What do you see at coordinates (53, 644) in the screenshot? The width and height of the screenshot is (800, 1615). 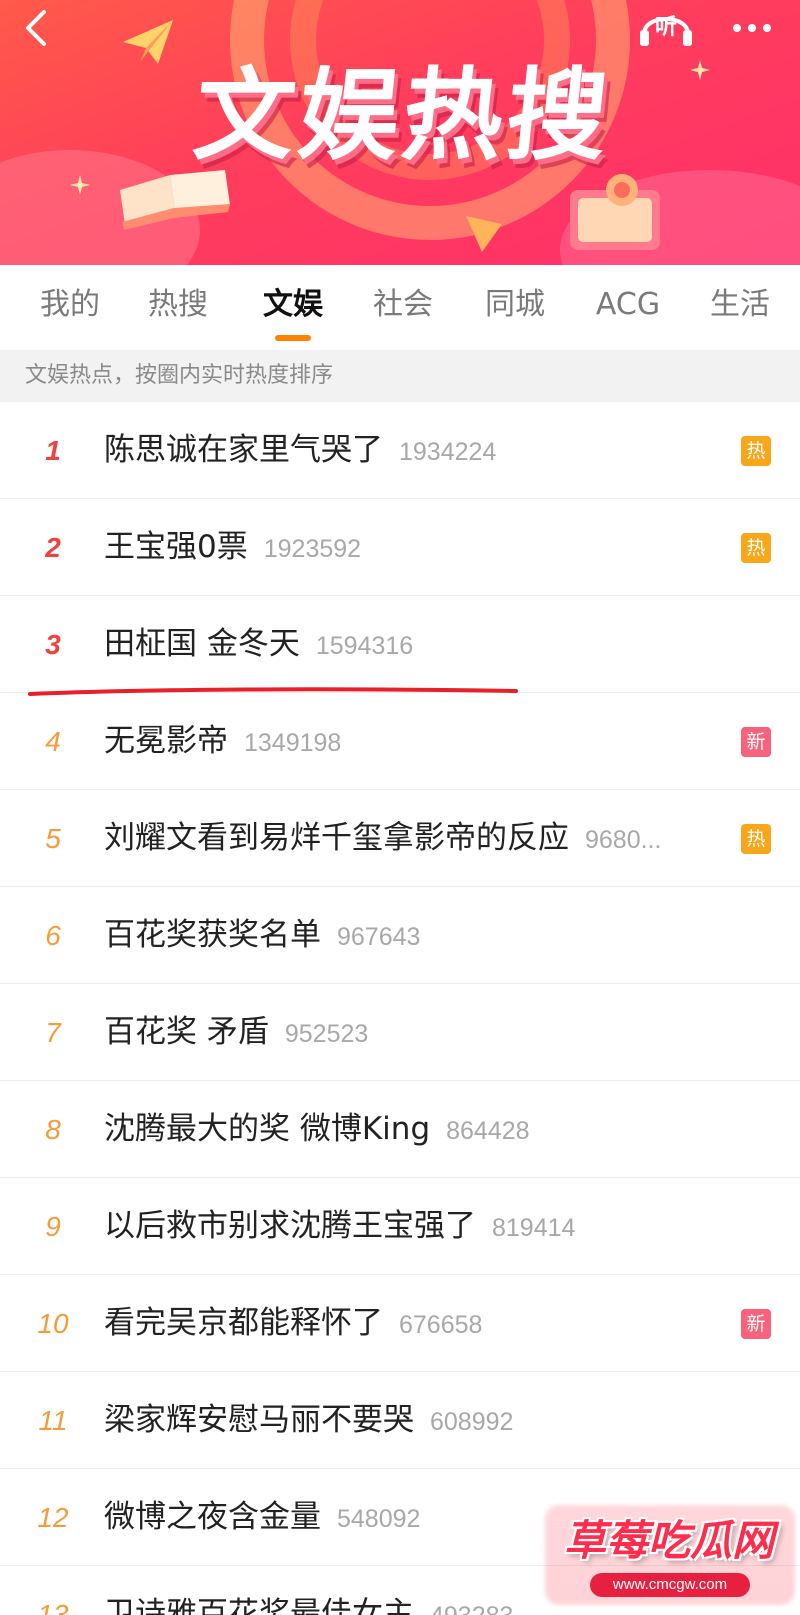 I see `rank-number: 3` at bounding box center [53, 644].